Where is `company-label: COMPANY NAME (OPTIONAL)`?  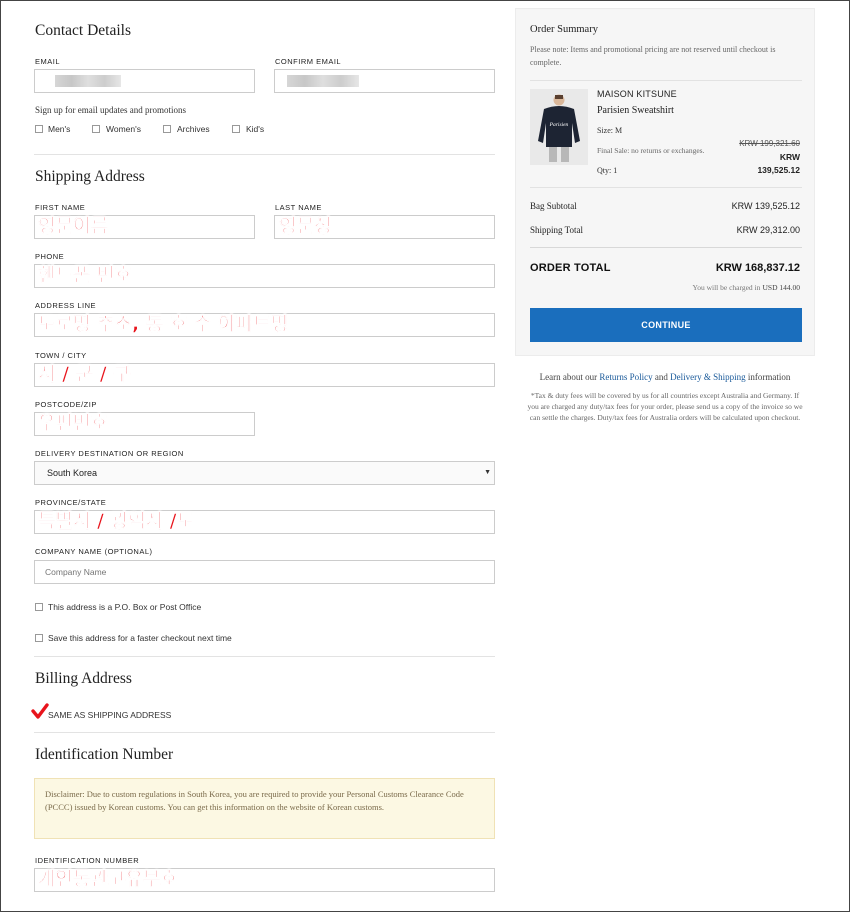
company-label: COMPANY NAME (OPTIONAL) is located at coordinates (94, 551).